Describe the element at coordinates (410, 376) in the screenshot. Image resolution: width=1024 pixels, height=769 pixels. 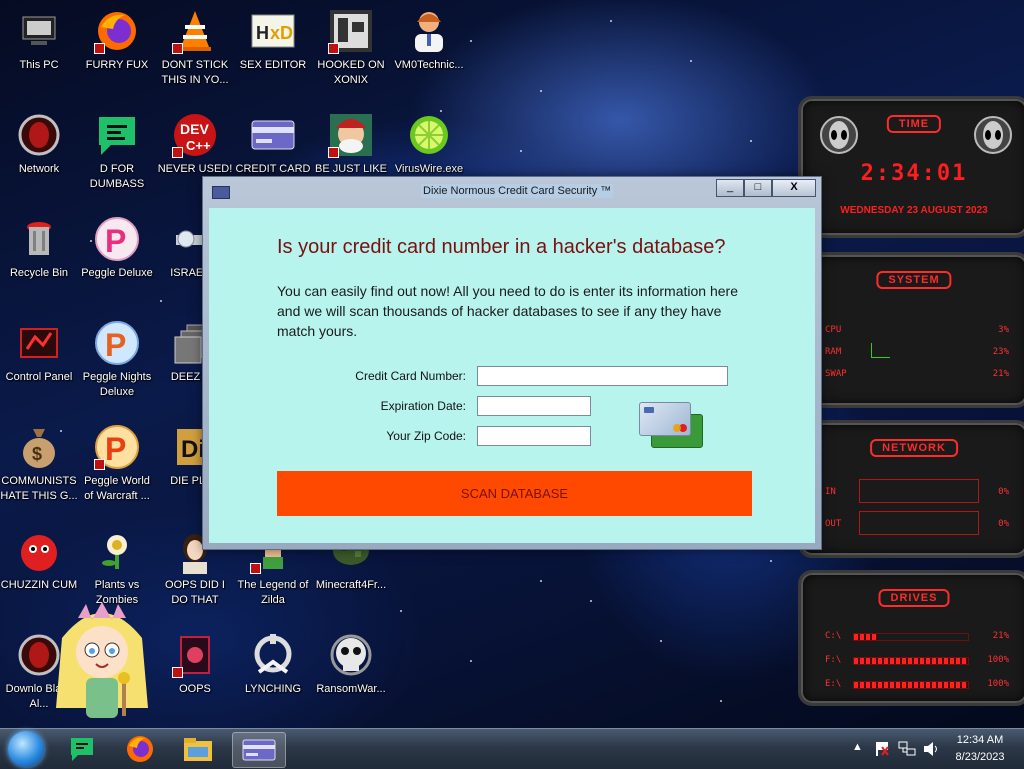
I see `card-number-label: Credit Card Number:` at that location.